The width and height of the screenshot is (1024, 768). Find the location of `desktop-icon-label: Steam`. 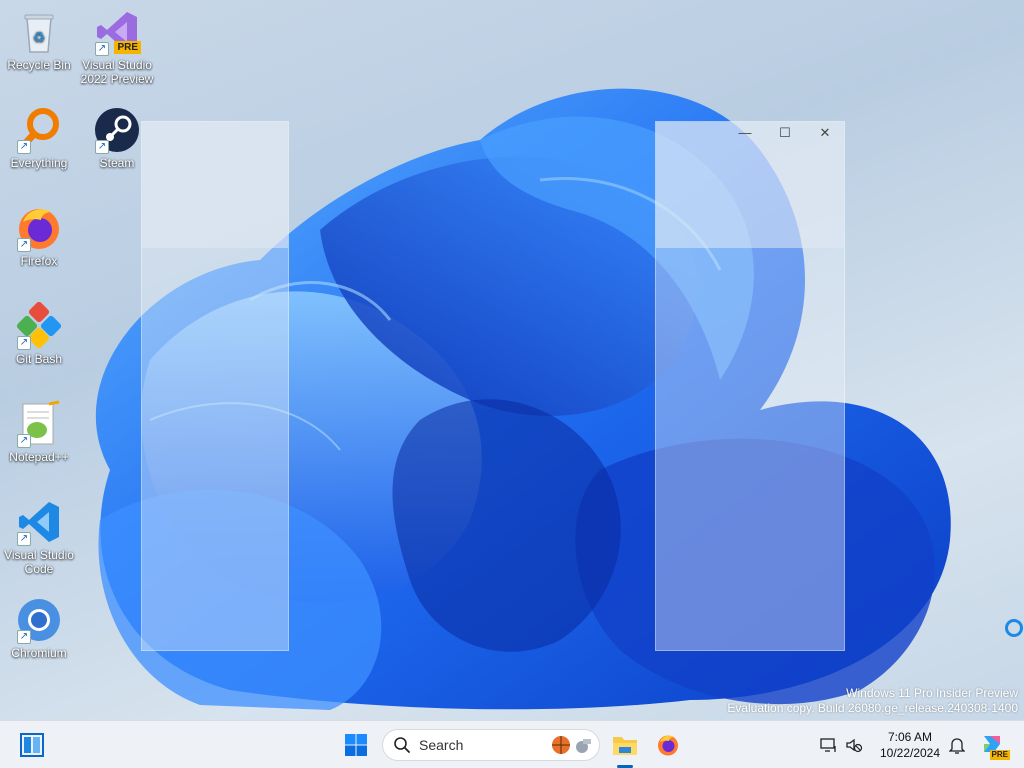

desktop-icon-label: Steam is located at coordinates (117, 163).